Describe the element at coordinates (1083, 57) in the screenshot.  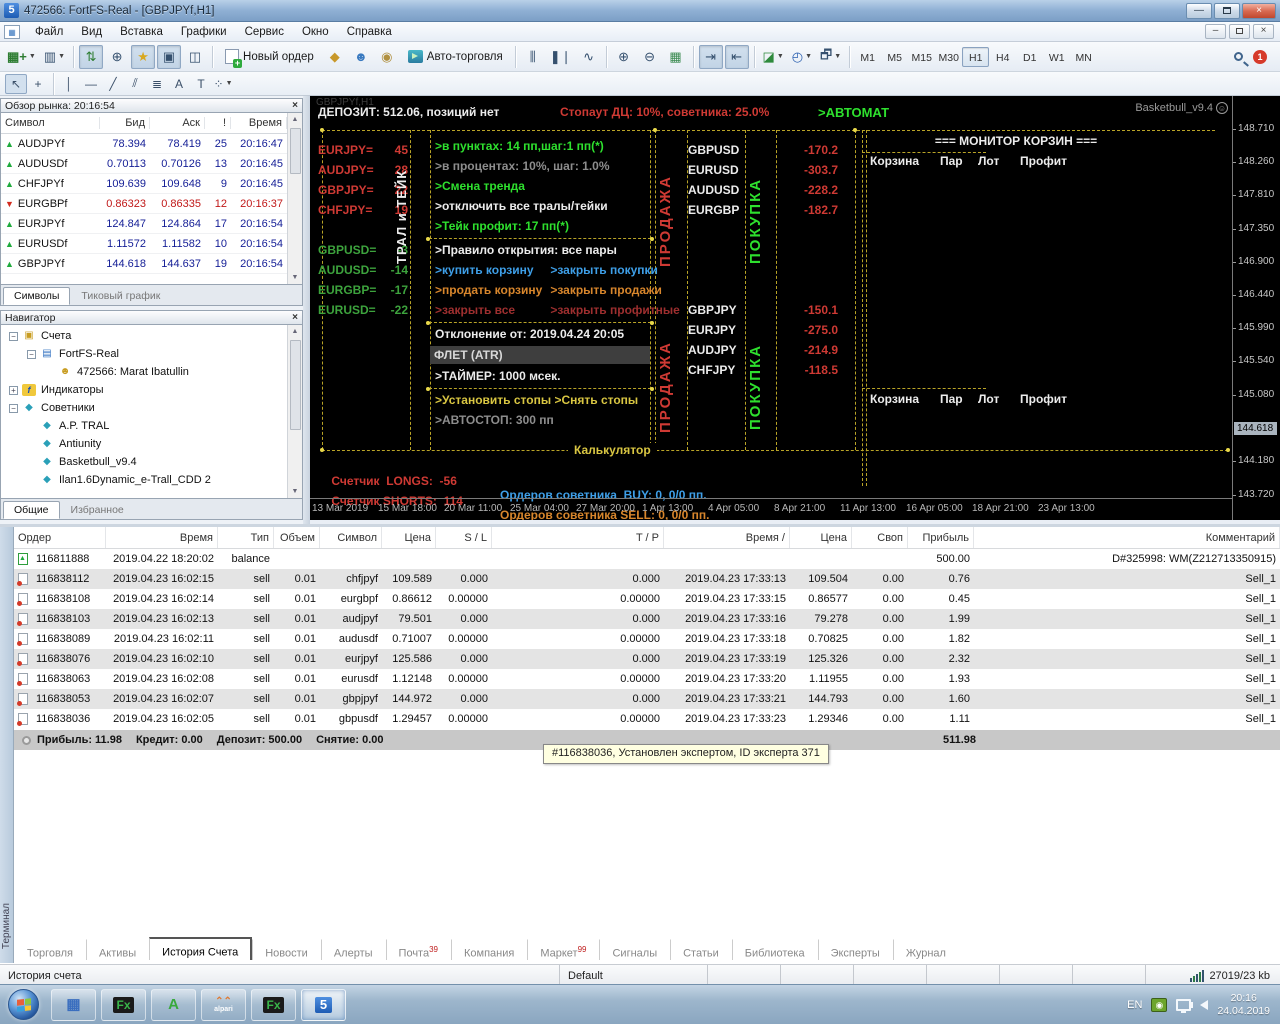
I see `timeframe-button: MN` at that location.